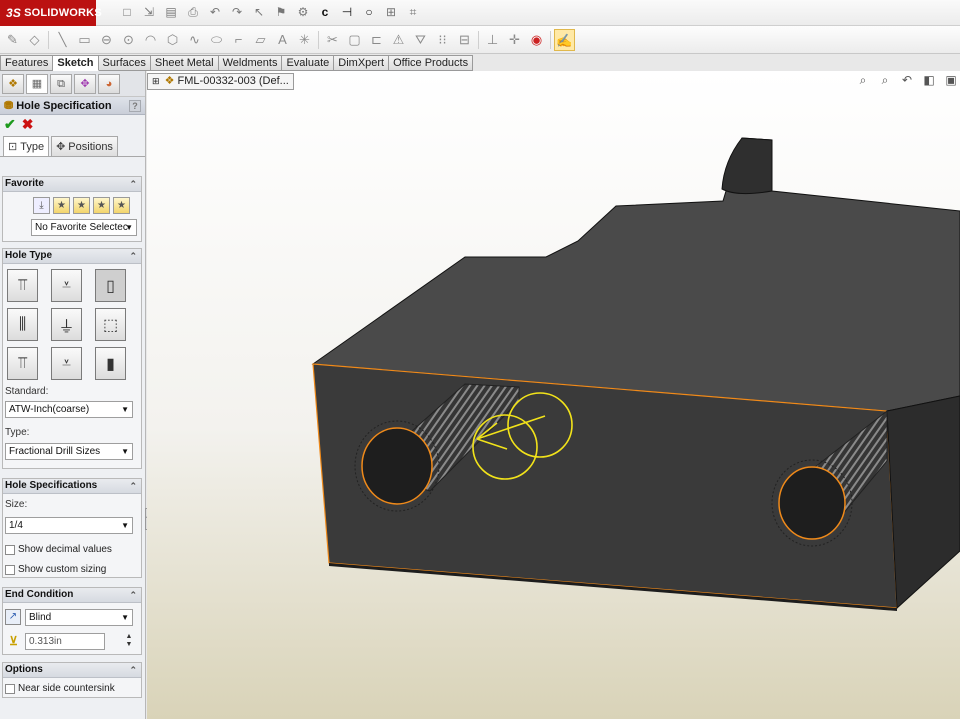 Image resolution: width=960 pixels, height=719 pixels. What do you see at coordinates (193, 12) in the screenshot?
I see `print-icon: ⎙` at bounding box center [193, 12].